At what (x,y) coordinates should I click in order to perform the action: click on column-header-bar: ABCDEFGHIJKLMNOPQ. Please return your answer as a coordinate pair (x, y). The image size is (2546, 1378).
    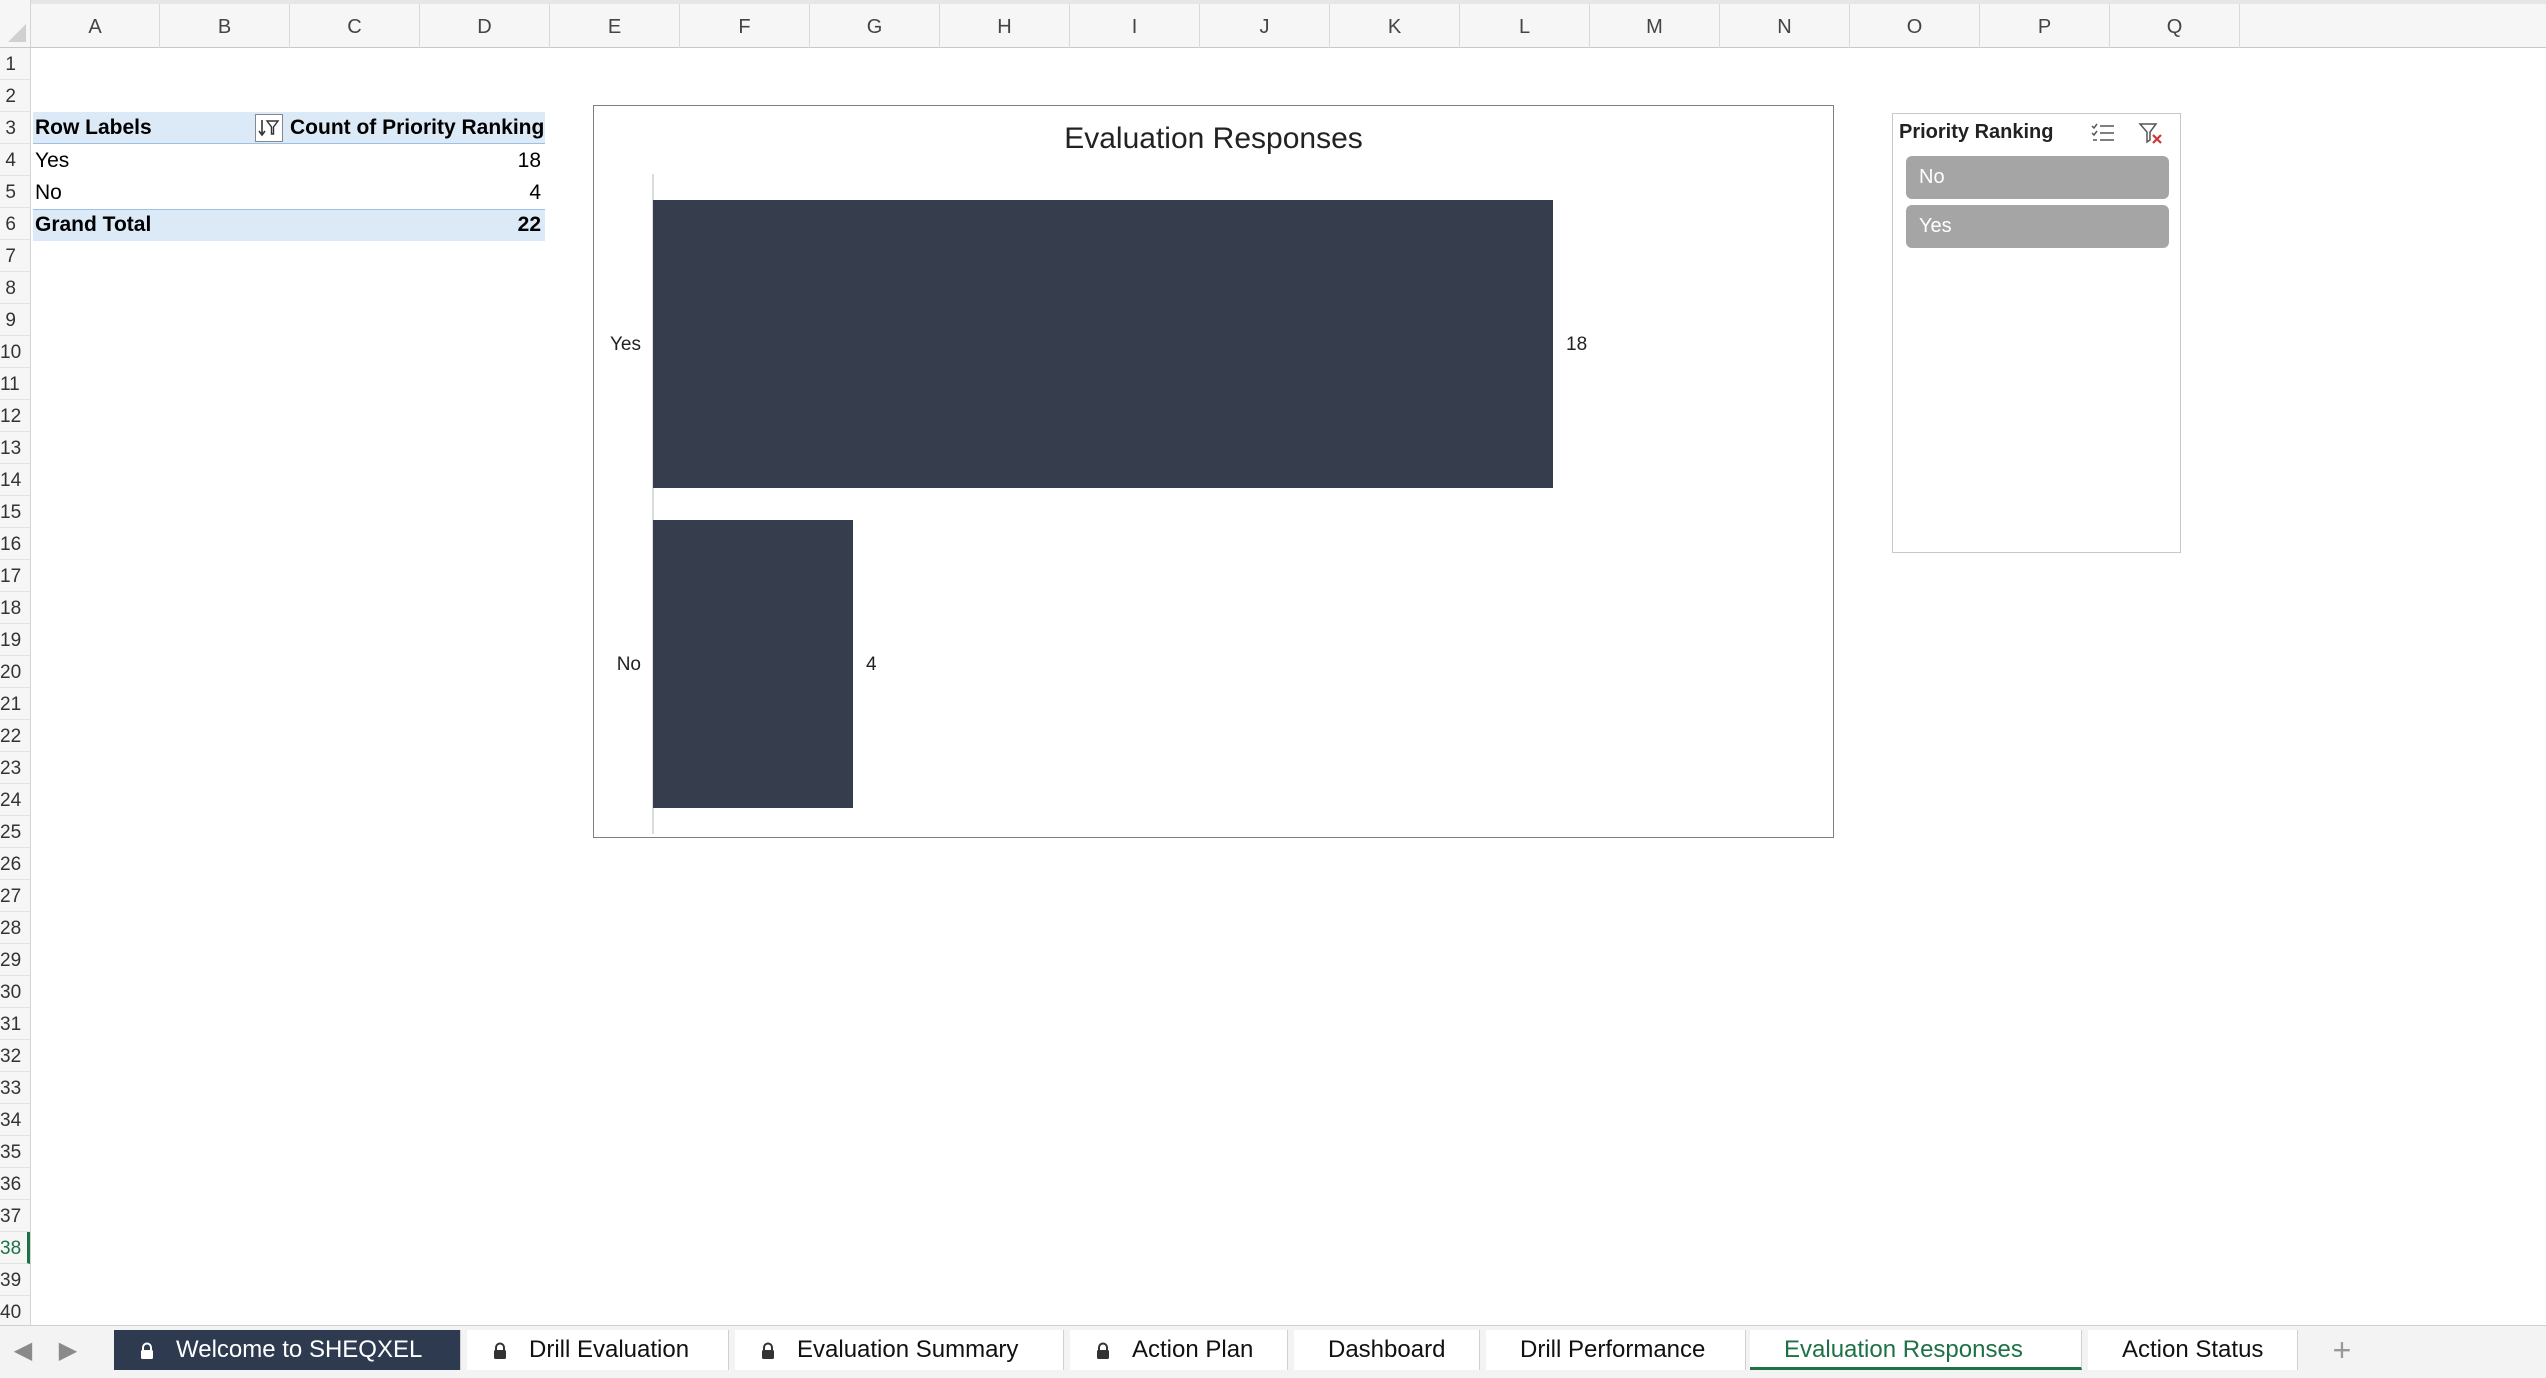
    Looking at the image, I should click on (1288, 24).